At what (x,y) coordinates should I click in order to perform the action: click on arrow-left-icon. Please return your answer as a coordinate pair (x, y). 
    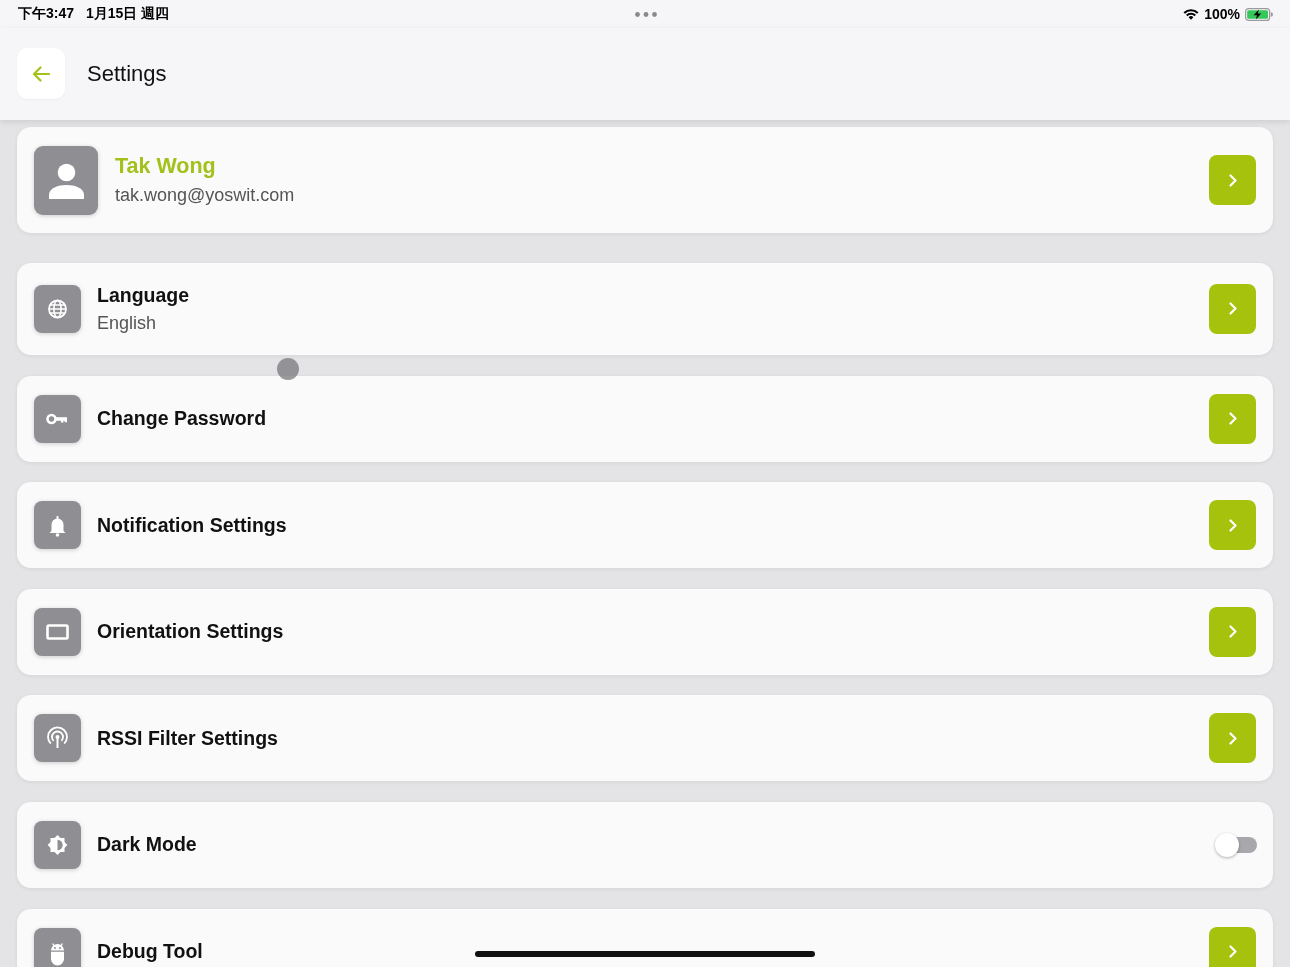
    Looking at the image, I should click on (41, 73).